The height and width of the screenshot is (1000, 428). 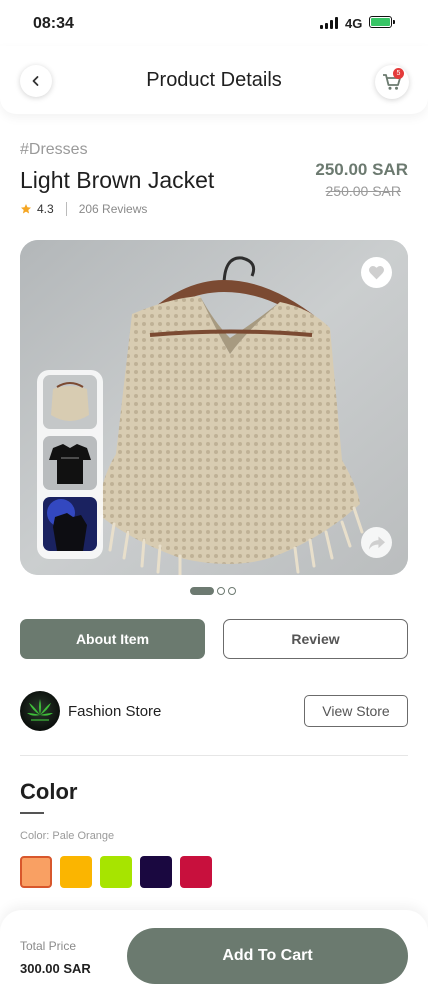 What do you see at coordinates (48, 946) in the screenshot?
I see `total-price-label: Total Price` at bounding box center [48, 946].